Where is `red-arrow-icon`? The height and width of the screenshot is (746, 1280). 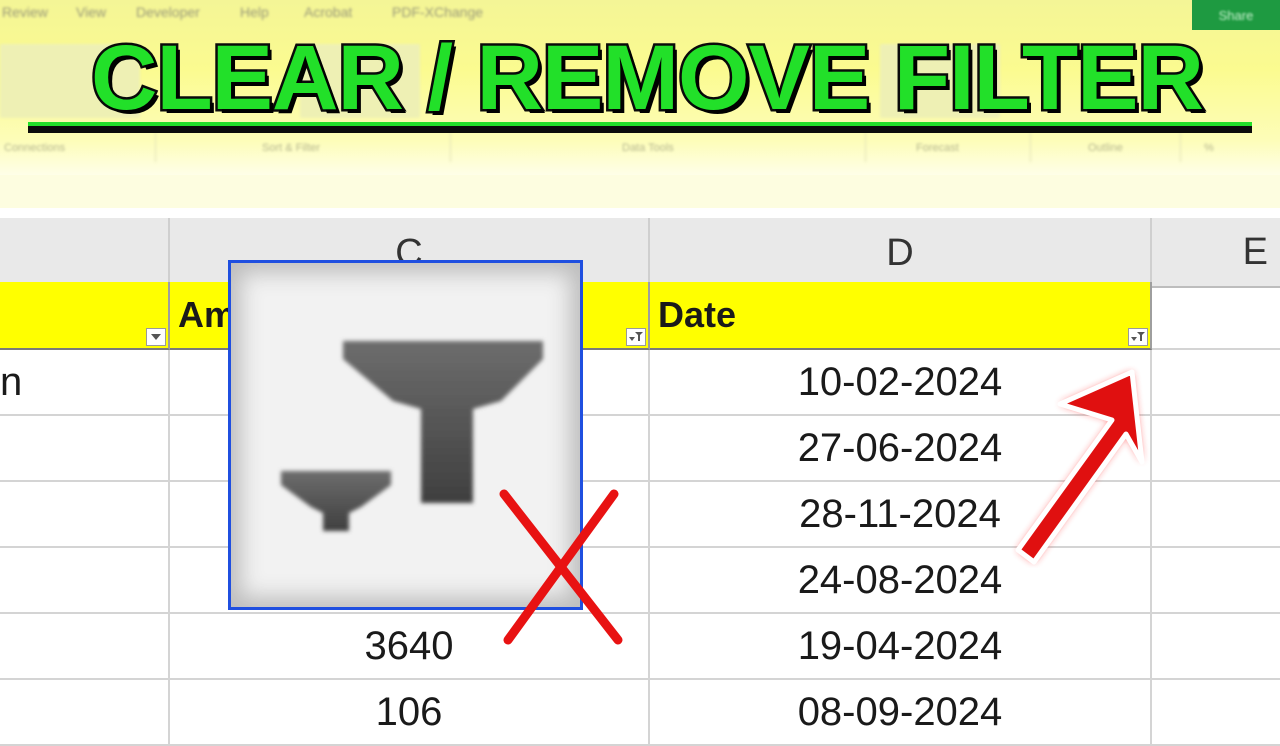 red-arrow-icon is located at coordinates (1080, 467).